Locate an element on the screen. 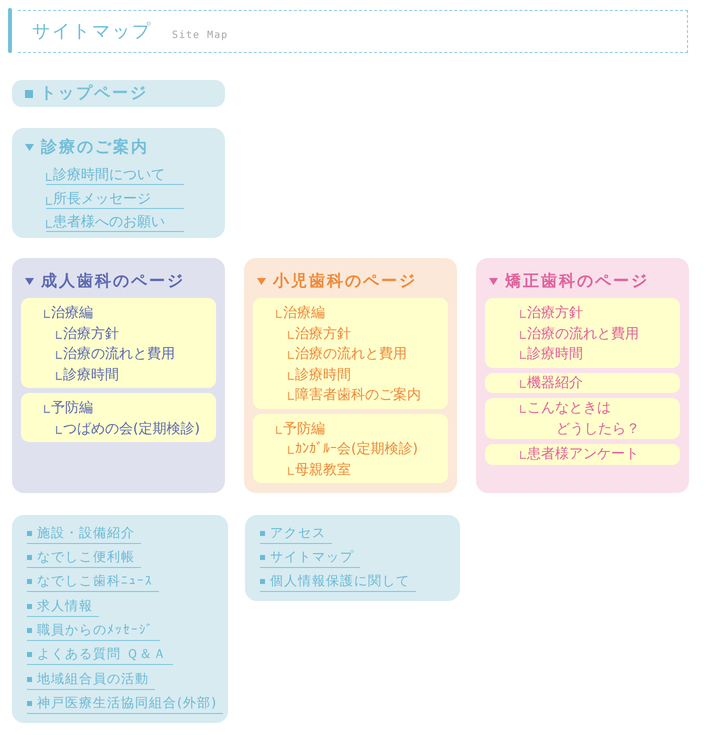 The height and width of the screenshot is (735, 715). sitemap-link: 診療時間について is located at coordinates (115, 175).